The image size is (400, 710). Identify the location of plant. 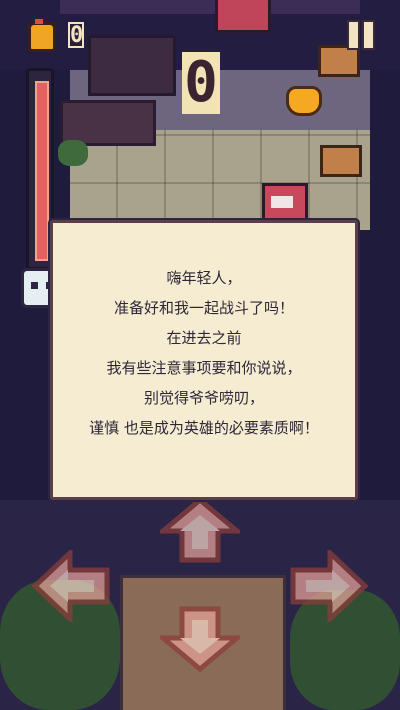
(73, 153).